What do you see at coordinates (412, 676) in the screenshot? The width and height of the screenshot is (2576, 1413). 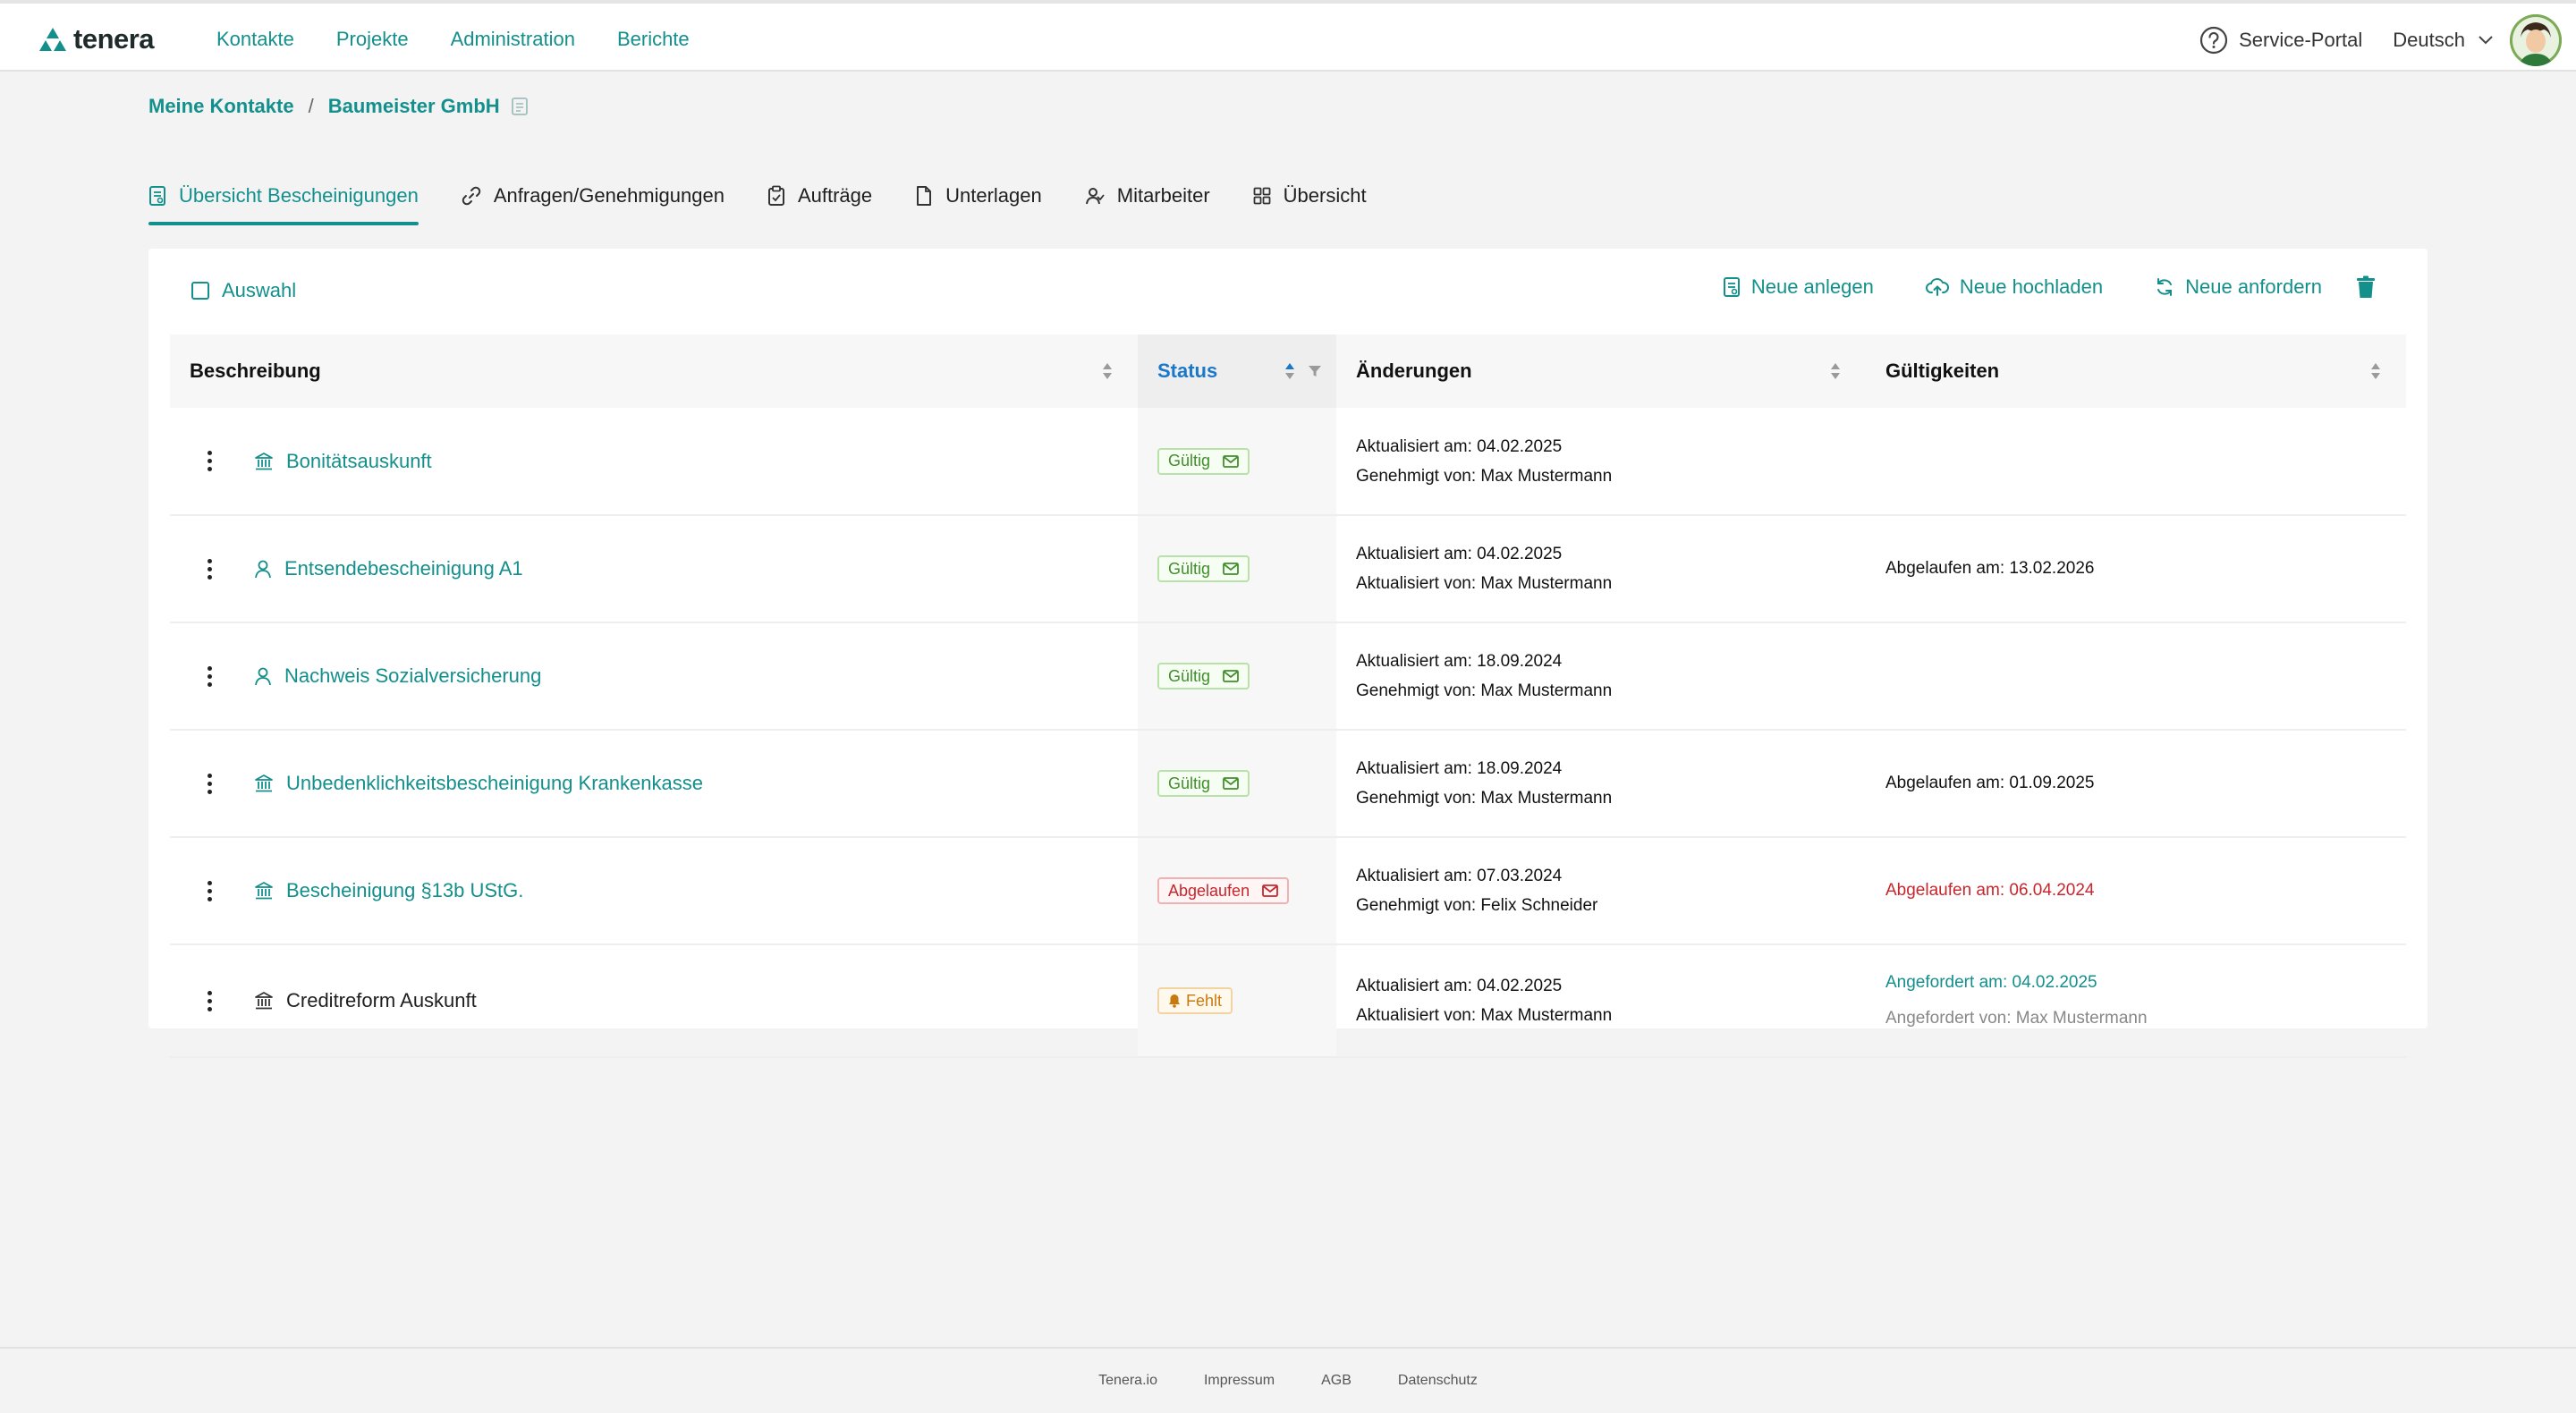 I see `certificate-link: Nachweis Sozialversicherung` at bounding box center [412, 676].